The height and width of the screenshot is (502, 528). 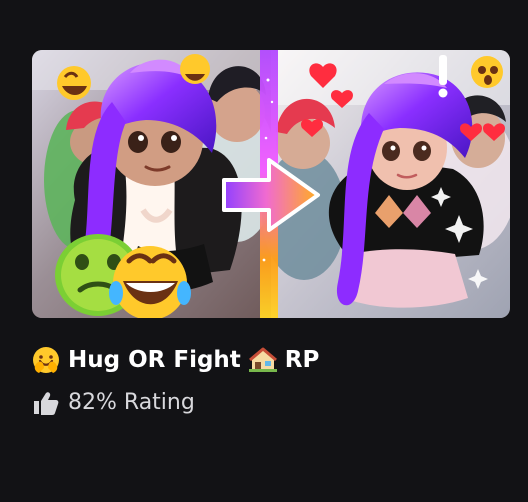 I want to click on game-rating: 82% Rating, so click(x=113, y=403).